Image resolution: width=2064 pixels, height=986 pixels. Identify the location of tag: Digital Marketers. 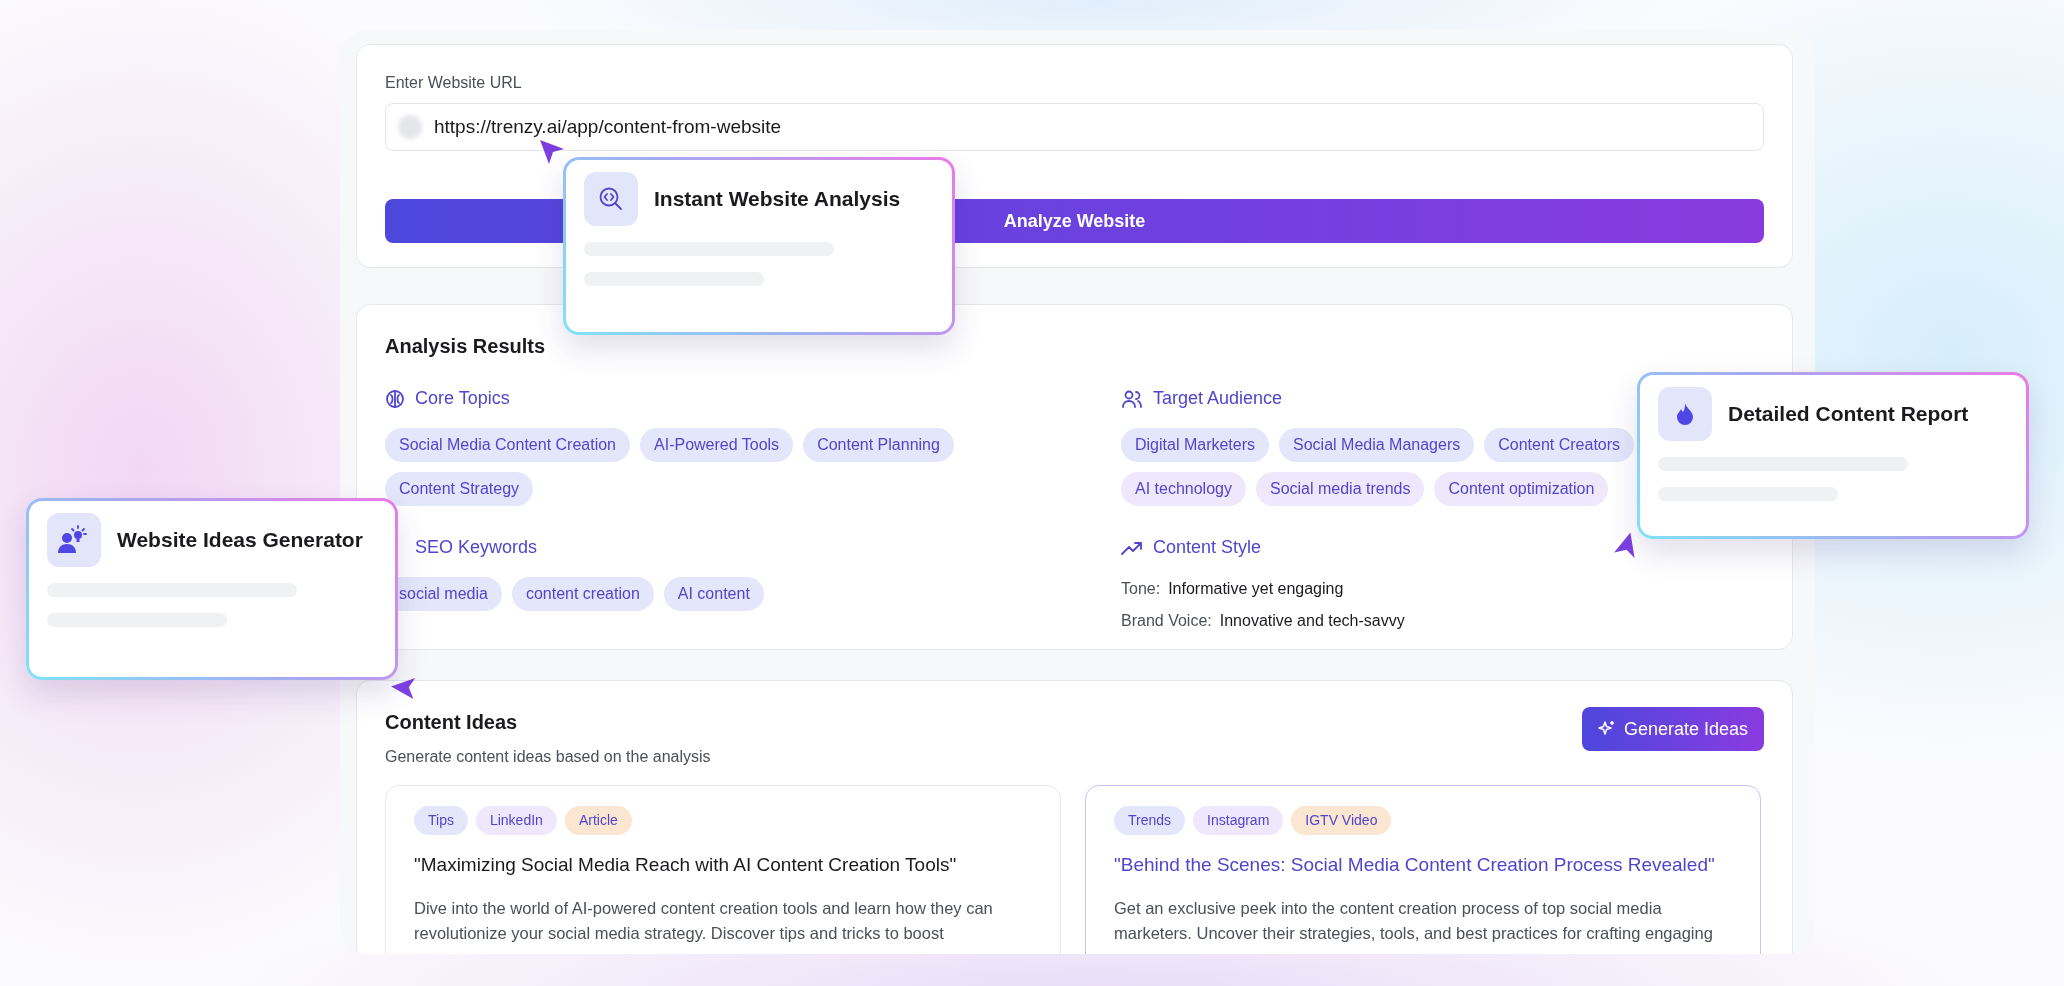
(1195, 445).